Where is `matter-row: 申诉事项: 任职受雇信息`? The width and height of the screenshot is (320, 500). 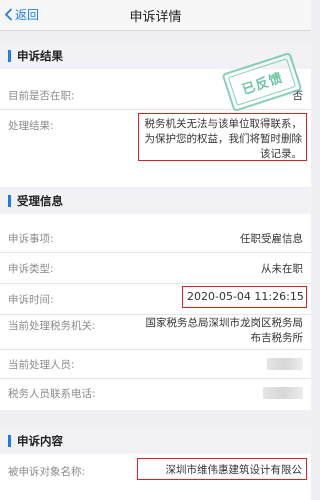 matter-row: 申诉事项: 任职受雇信息 is located at coordinates (155, 233).